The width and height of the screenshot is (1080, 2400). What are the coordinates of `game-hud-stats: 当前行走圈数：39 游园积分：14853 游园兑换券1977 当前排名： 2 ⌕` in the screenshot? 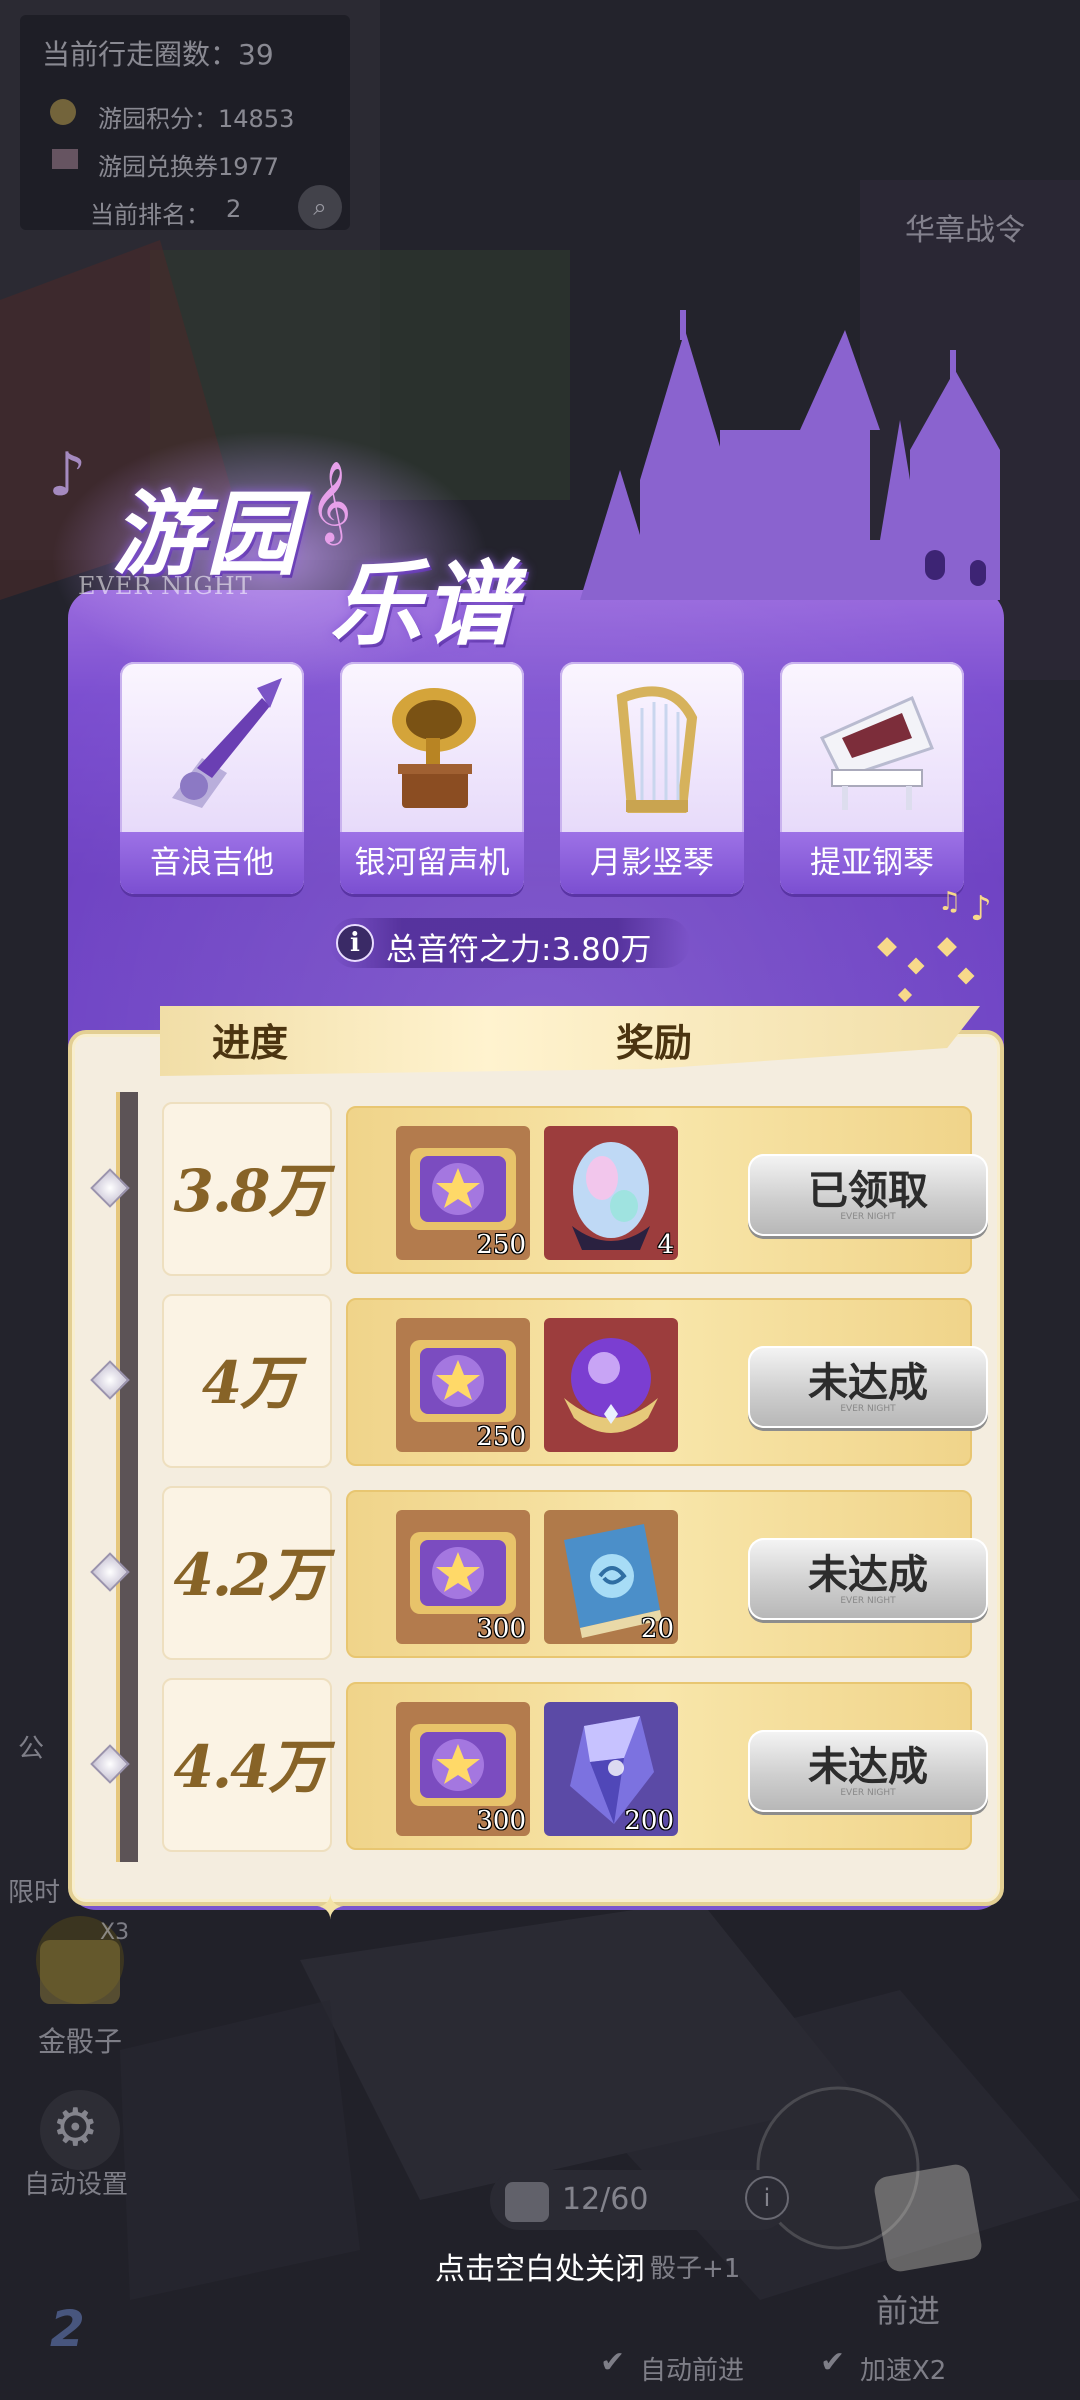 It's located at (185, 122).